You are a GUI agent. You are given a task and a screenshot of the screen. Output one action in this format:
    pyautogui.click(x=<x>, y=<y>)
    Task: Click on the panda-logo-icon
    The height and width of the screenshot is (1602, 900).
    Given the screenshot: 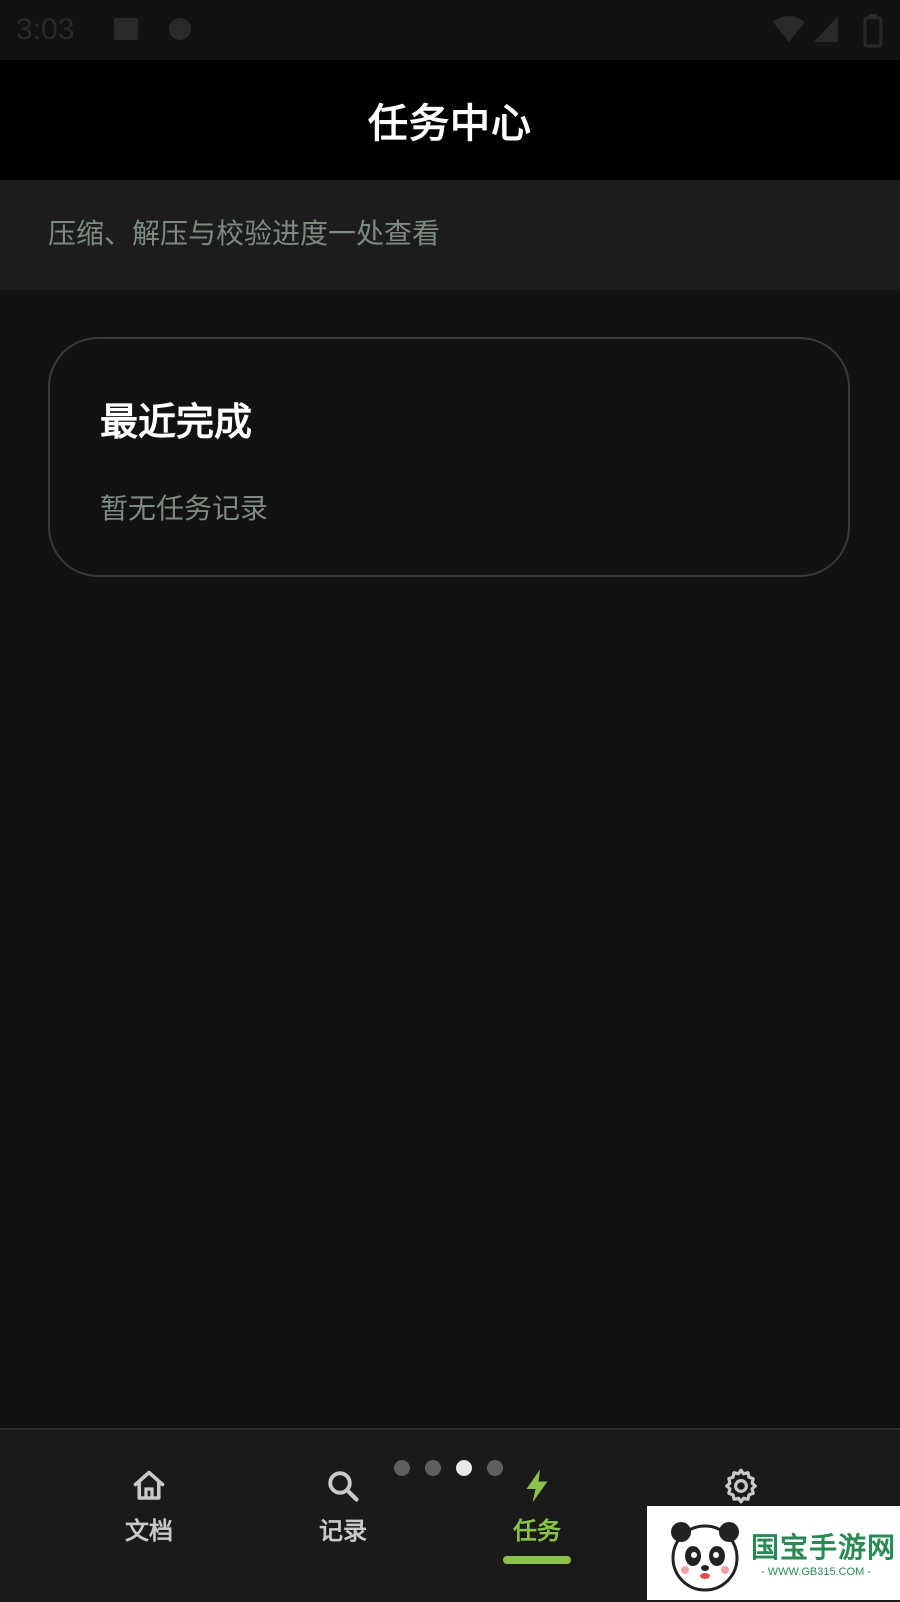 What is the action you would take?
    pyautogui.click(x=705, y=1557)
    